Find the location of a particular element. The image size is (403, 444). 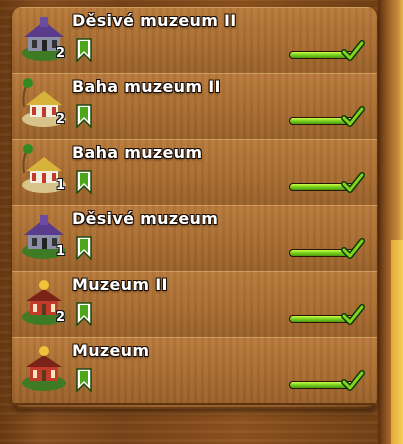

list-item: Muzeum is located at coordinates (194, 371).